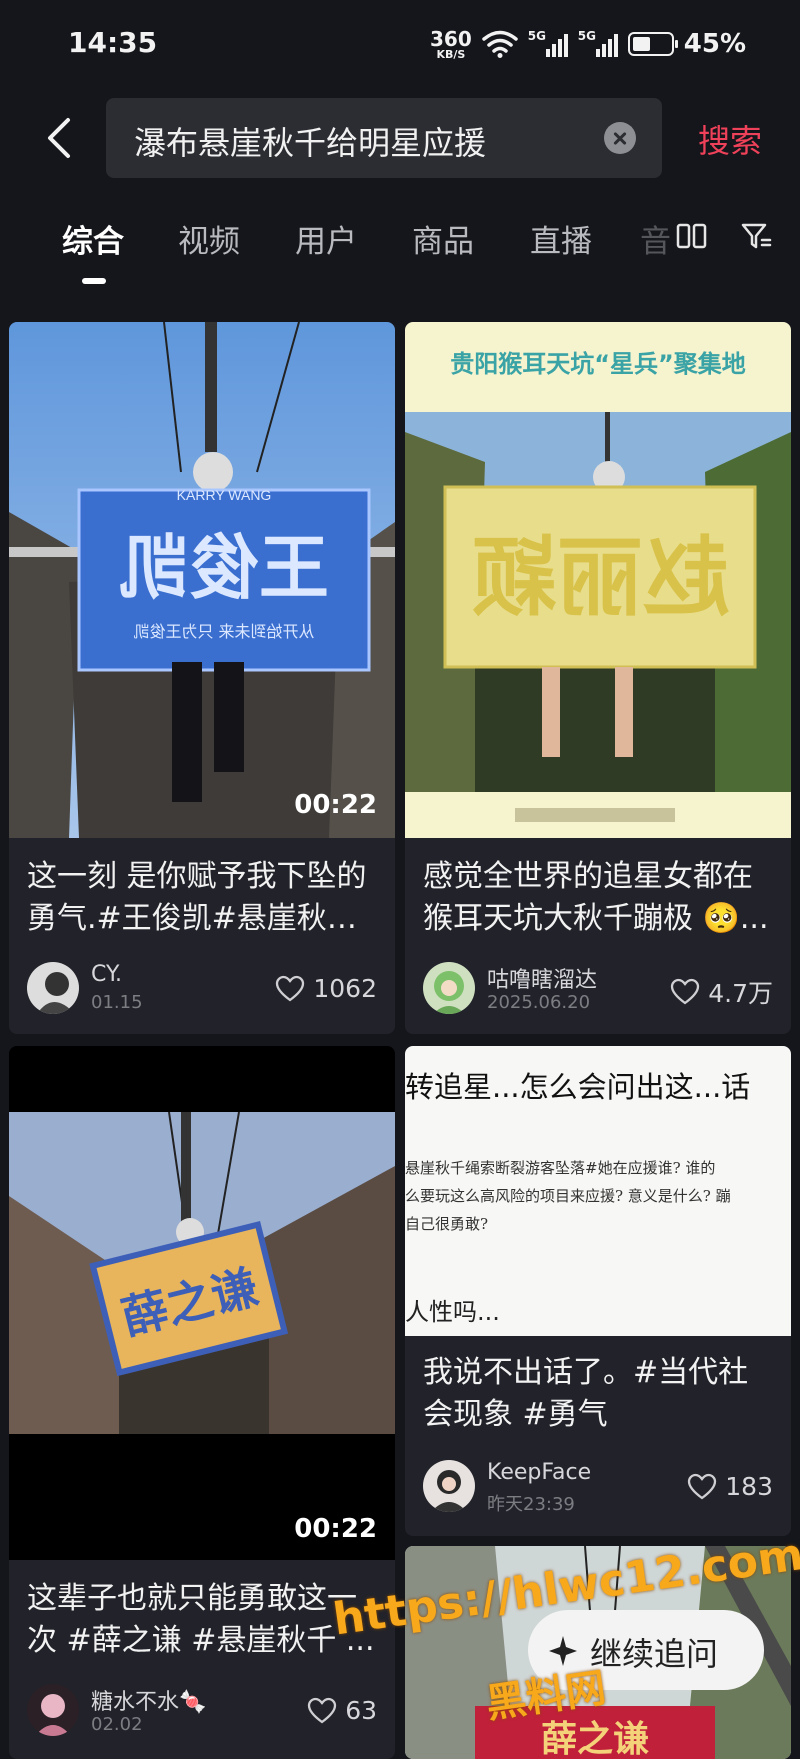  I want to click on search-button: 搜索, so click(730, 139).